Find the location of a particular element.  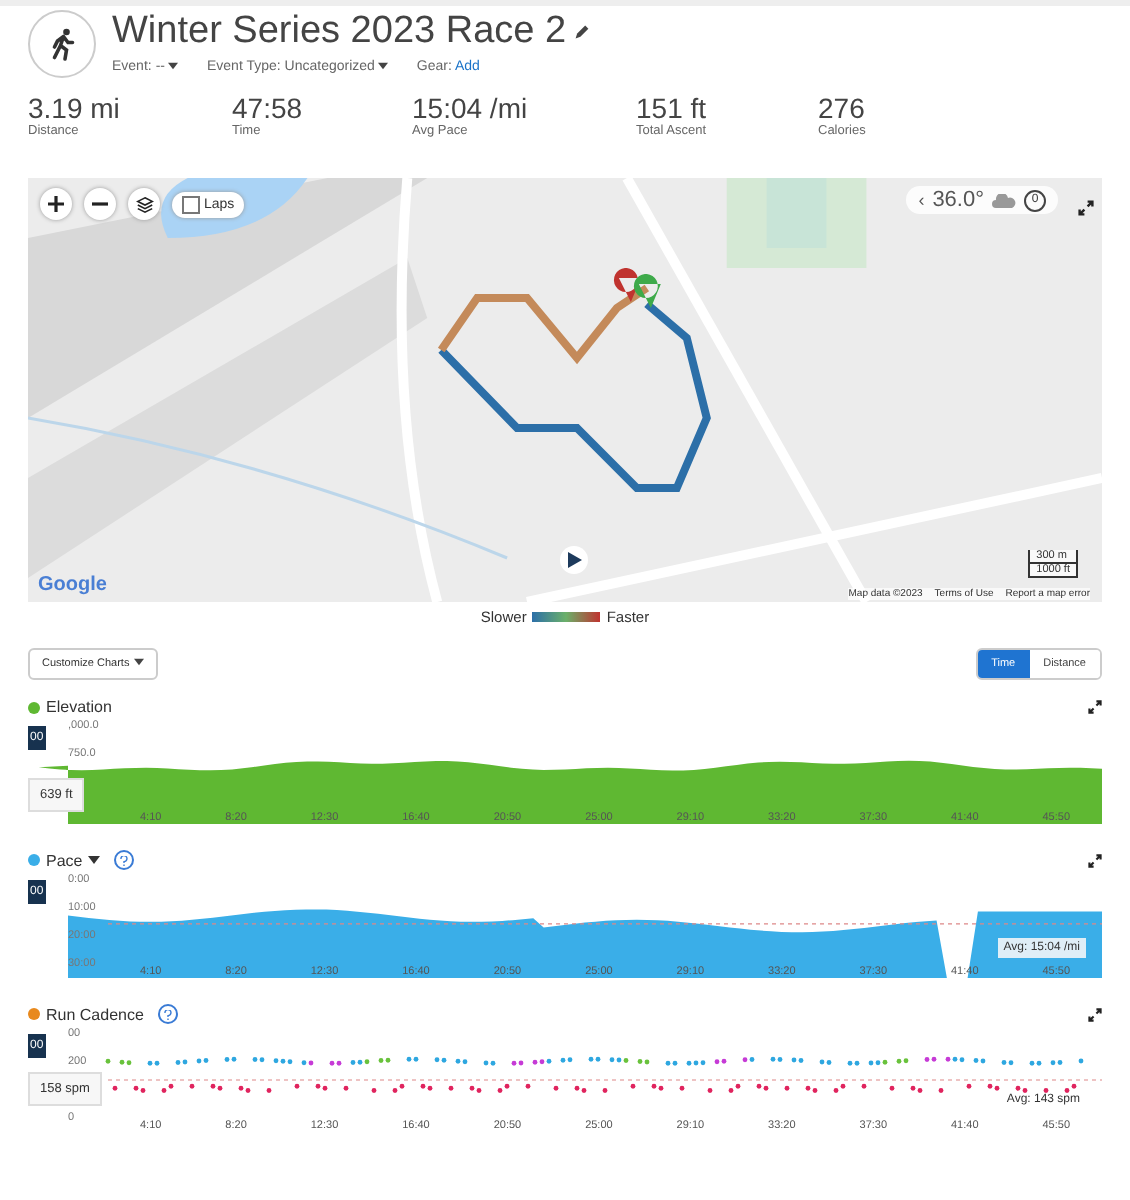

map-logo: Google is located at coordinates (72, 585).